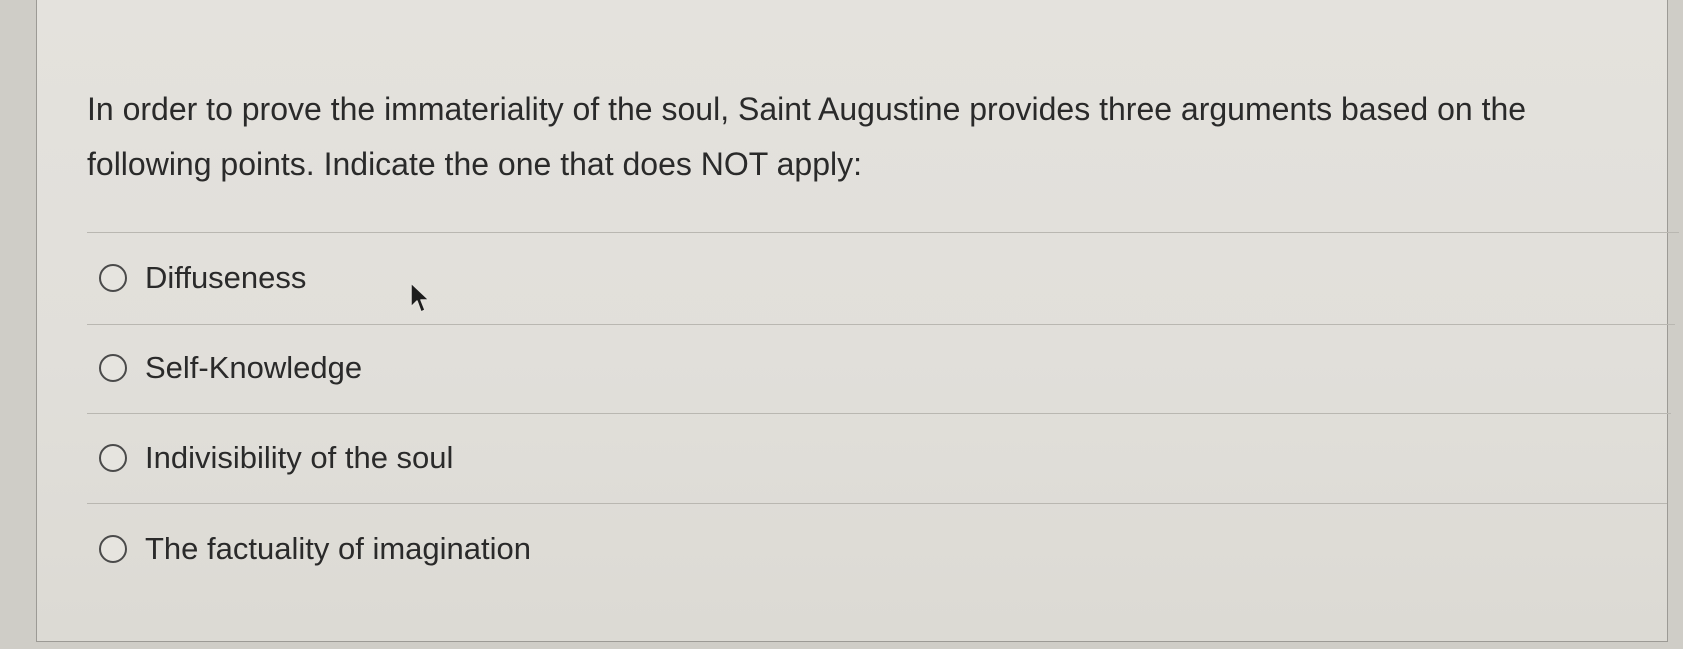 The height and width of the screenshot is (649, 1683). What do you see at coordinates (299, 457) in the screenshot?
I see `option-label: Indivisibility of the soul` at bounding box center [299, 457].